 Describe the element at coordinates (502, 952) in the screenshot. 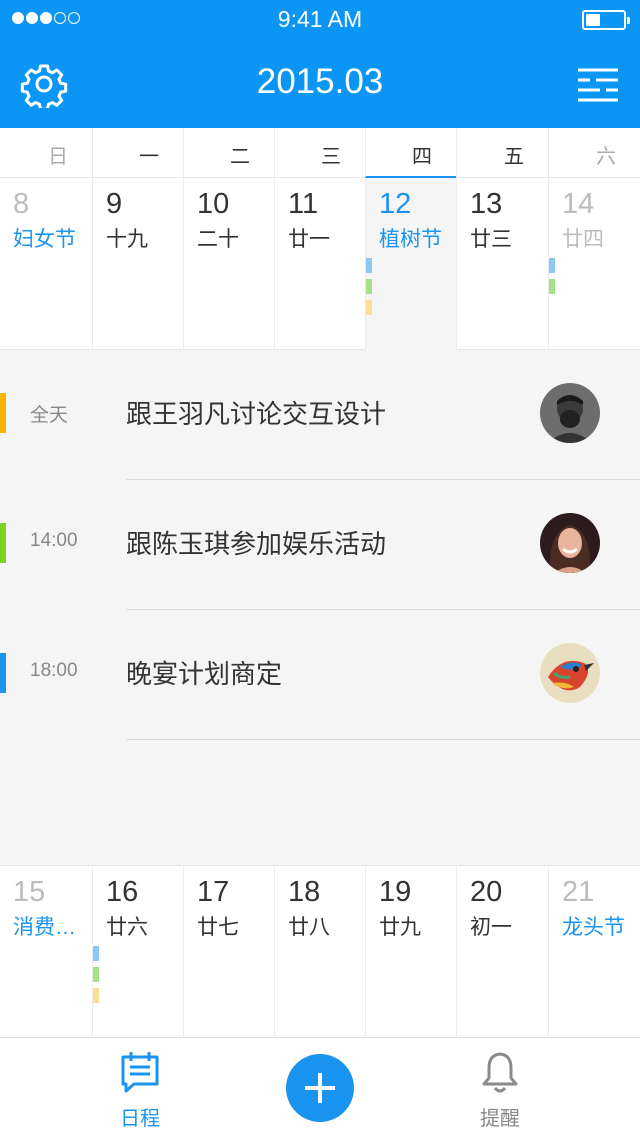

I see `day-cell: 20 初一` at that location.